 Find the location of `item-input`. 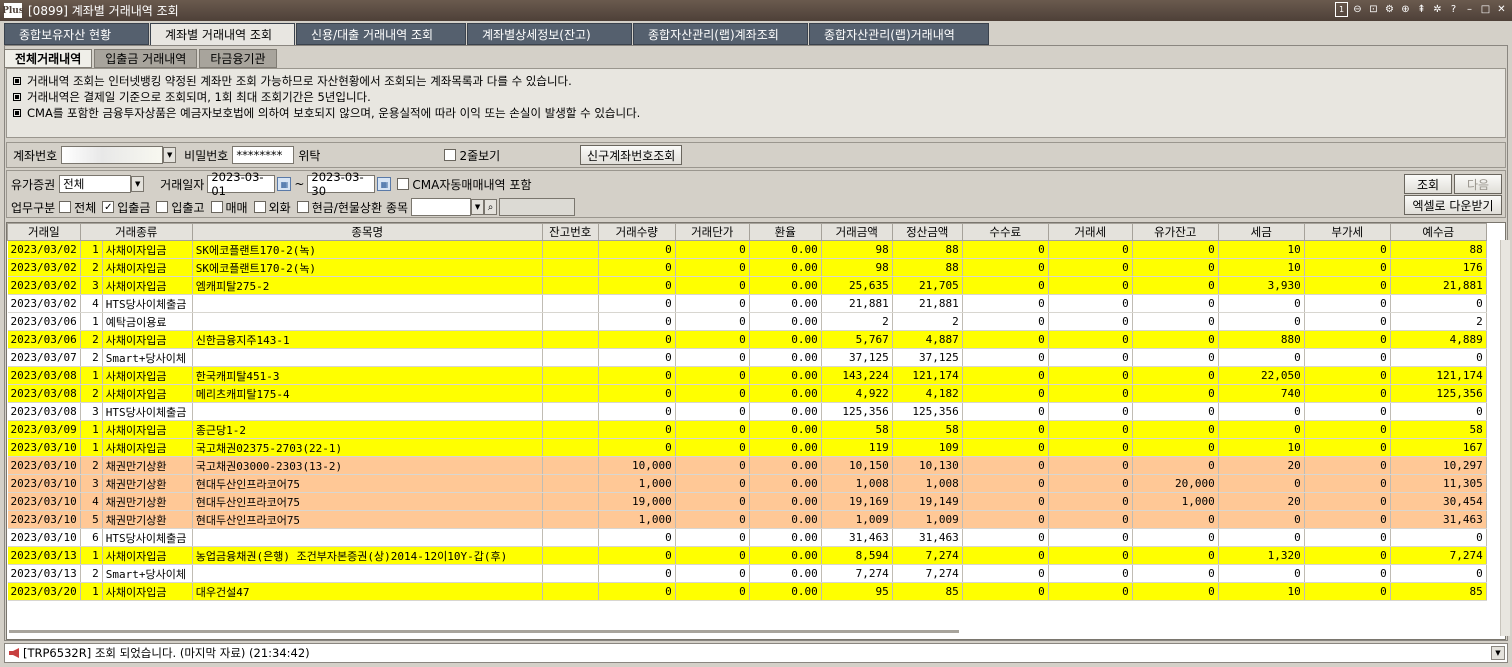

item-input is located at coordinates (441, 207).